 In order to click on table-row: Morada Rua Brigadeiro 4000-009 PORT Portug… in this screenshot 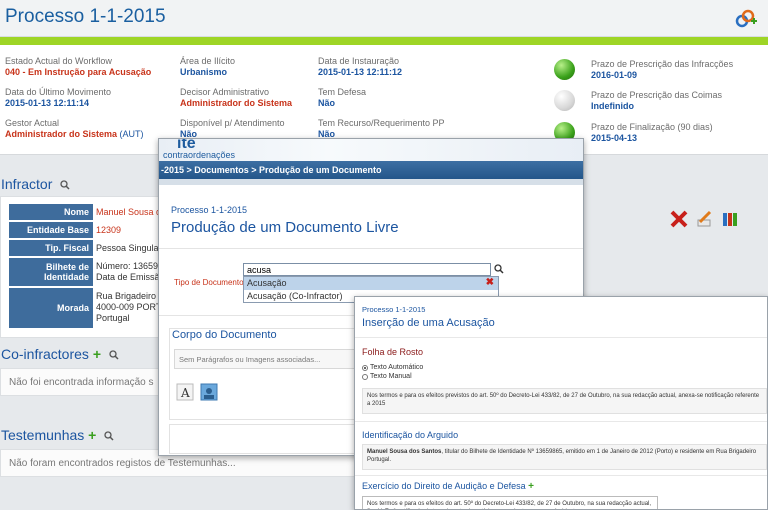, I will do `click(86, 308)`.